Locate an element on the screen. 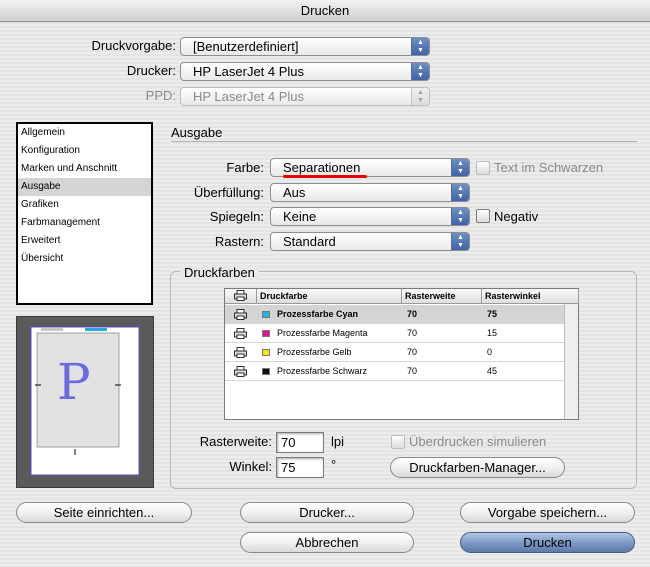 Image resolution: width=650 pixels, height=567 pixels. ueberfuellung-value: Aus is located at coordinates (294, 192).